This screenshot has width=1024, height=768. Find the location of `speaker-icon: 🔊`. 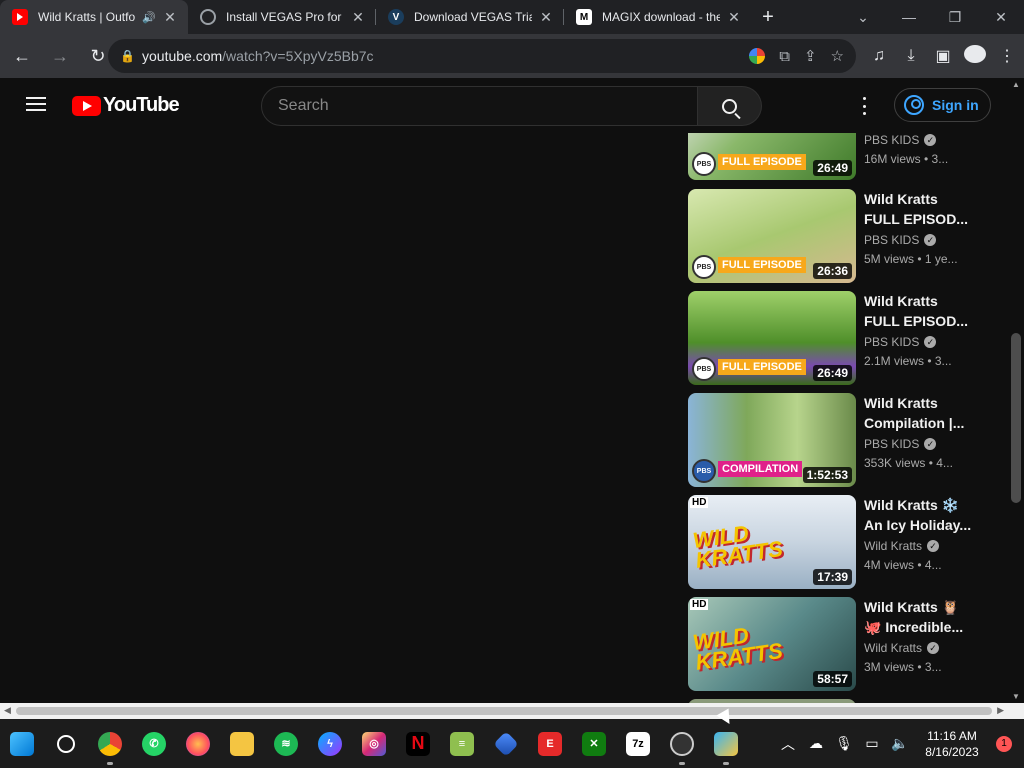

speaker-icon: 🔊 is located at coordinates (149, 17).